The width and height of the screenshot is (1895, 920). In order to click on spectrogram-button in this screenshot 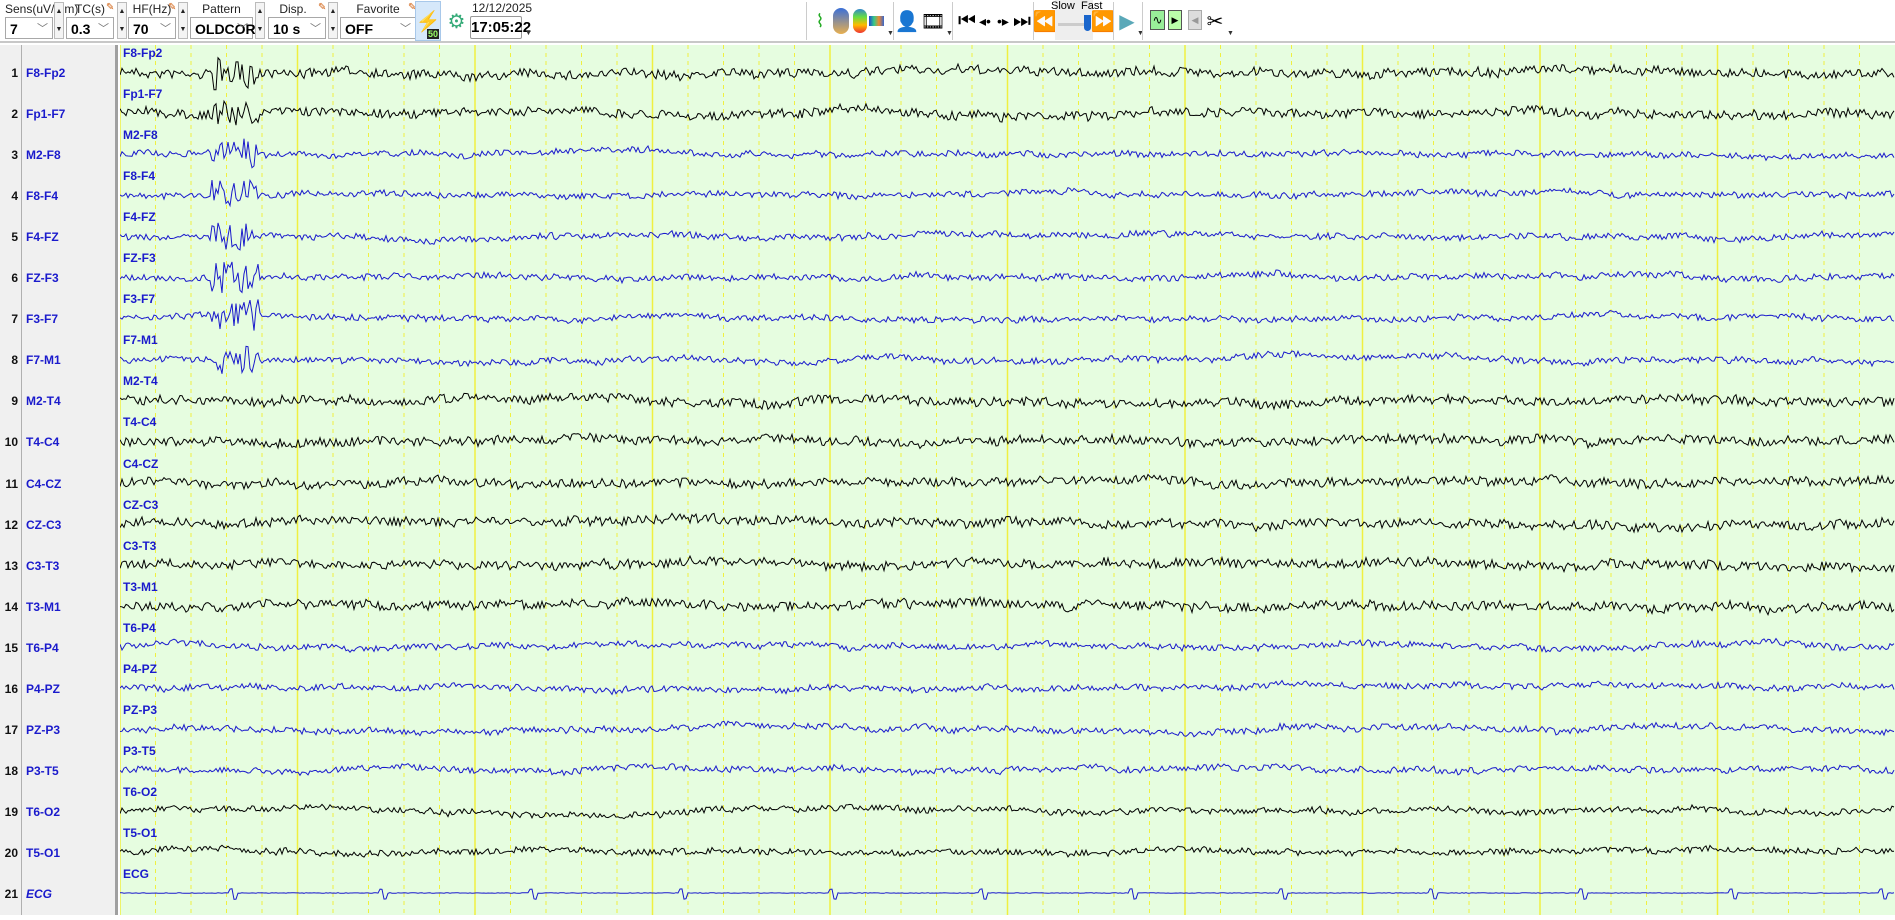, I will do `click(876, 21)`.